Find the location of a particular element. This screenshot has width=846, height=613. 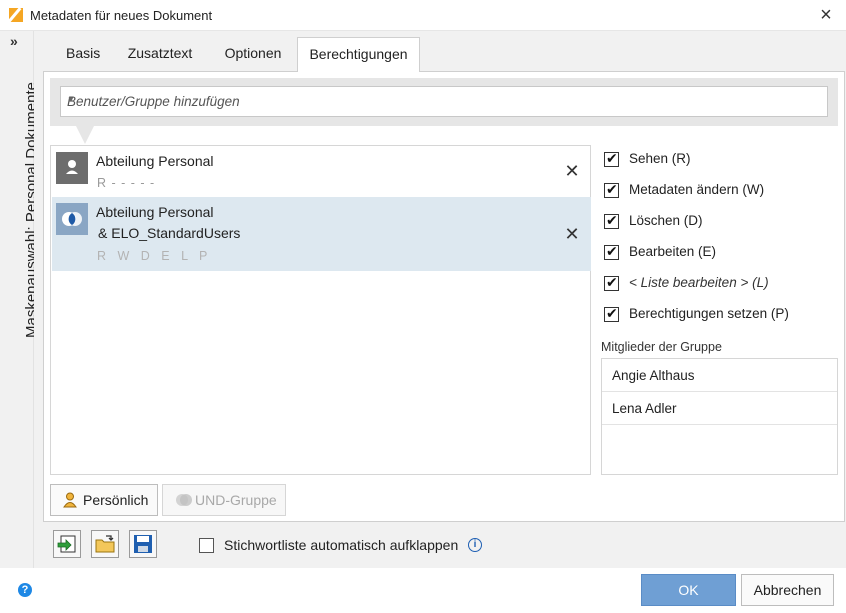

permission-label: Berechtigungen setzen (P) is located at coordinates (709, 313).